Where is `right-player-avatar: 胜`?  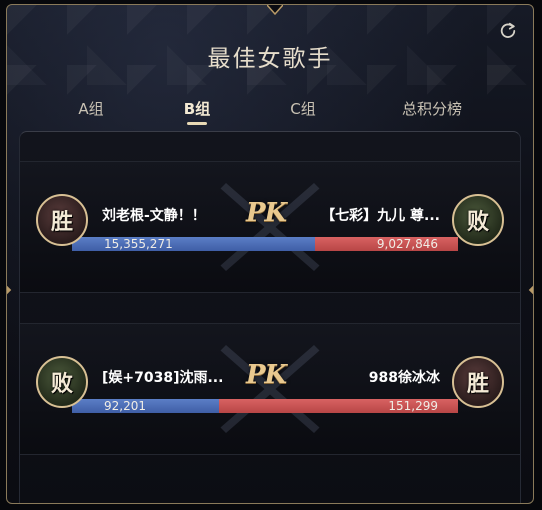 right-player-avatar: 胜 is located at coordinates (478, 382).